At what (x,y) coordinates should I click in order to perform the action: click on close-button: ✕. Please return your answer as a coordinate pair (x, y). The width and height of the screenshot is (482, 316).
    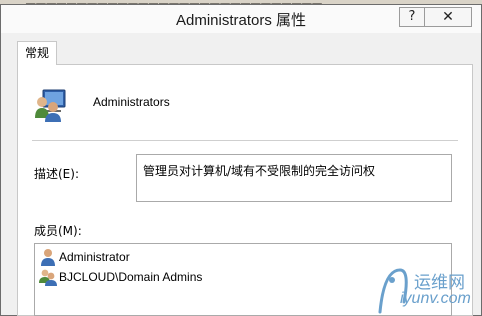
    Looking at the image, I should click on (448, 17).